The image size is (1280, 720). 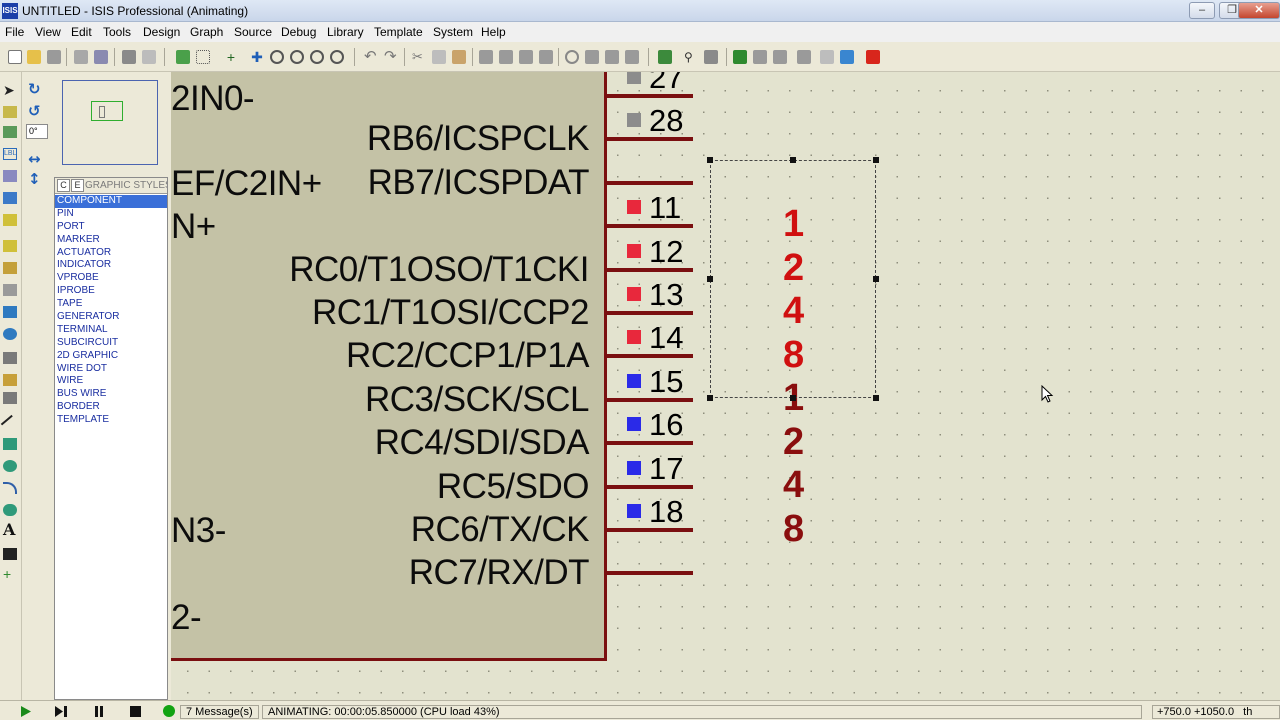 What do you see at coordinates (111, 369) in the screenshot?
I see `selector-item: WIRE DOT` at bounding box center [111, 369].